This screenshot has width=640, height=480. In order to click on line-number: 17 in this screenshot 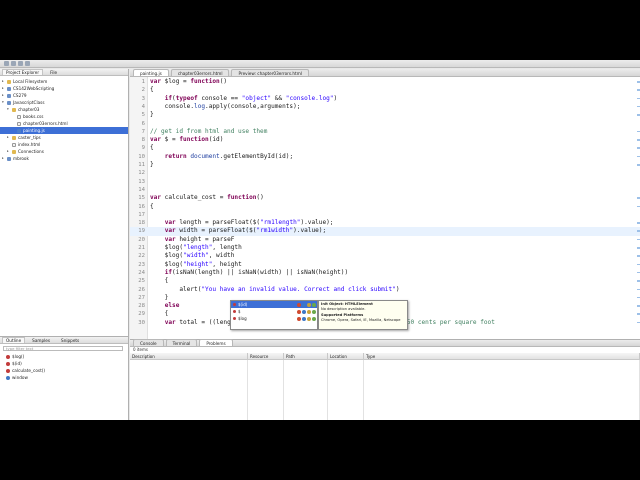, I will do `click(141, 214)`.